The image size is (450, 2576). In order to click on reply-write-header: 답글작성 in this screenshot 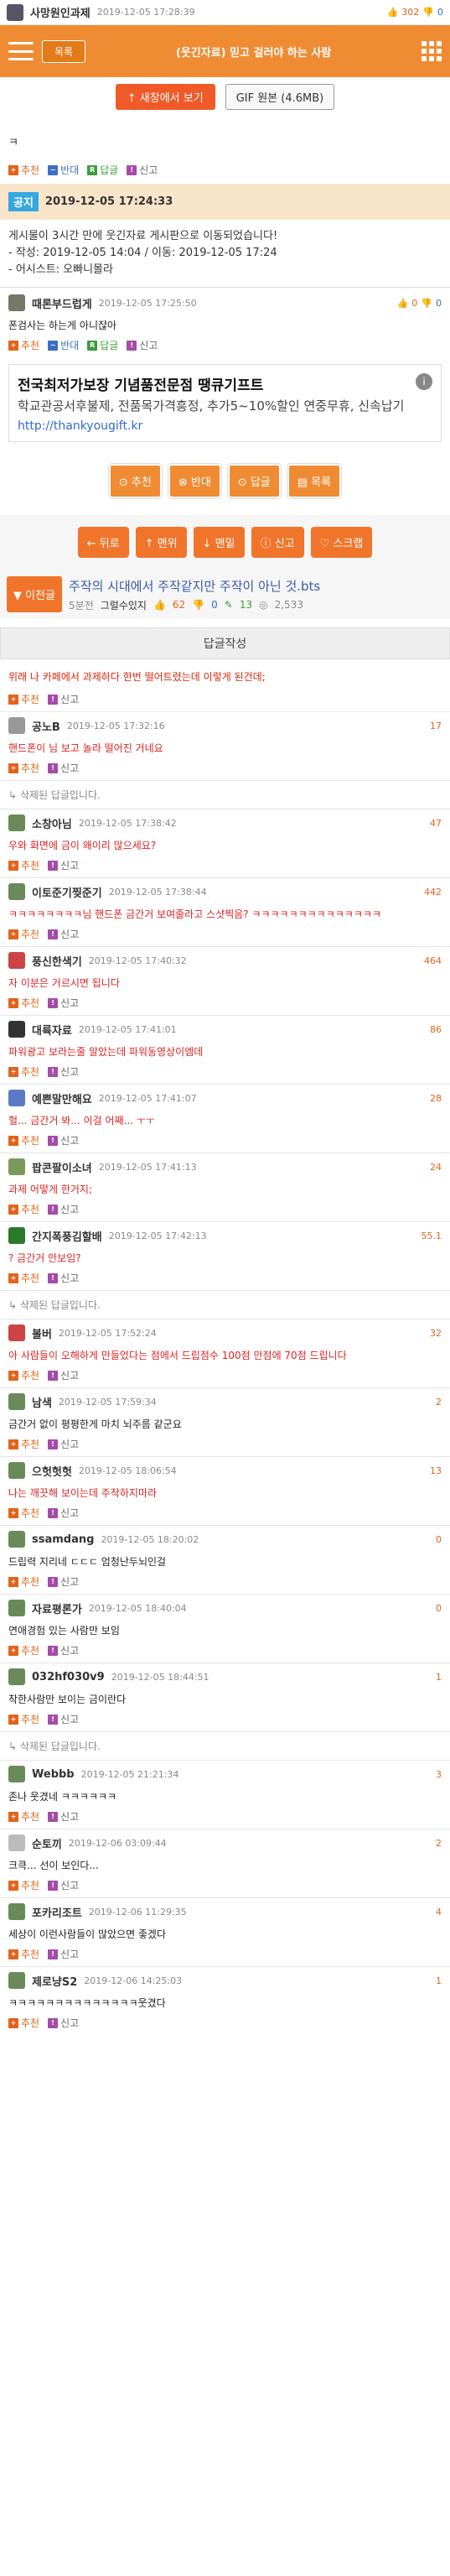, I will do `click(225, 643)`.